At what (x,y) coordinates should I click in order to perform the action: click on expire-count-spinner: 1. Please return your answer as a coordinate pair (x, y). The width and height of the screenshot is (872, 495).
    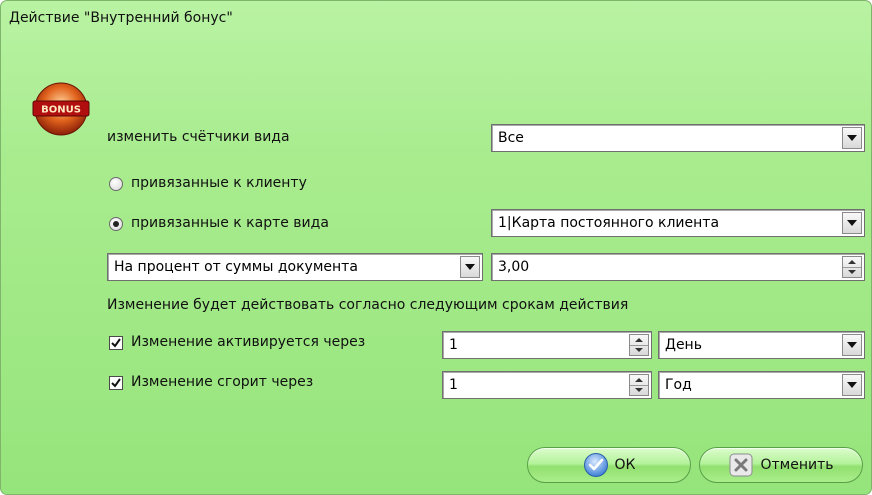
    Looking at the image, I should click on (547, 385).